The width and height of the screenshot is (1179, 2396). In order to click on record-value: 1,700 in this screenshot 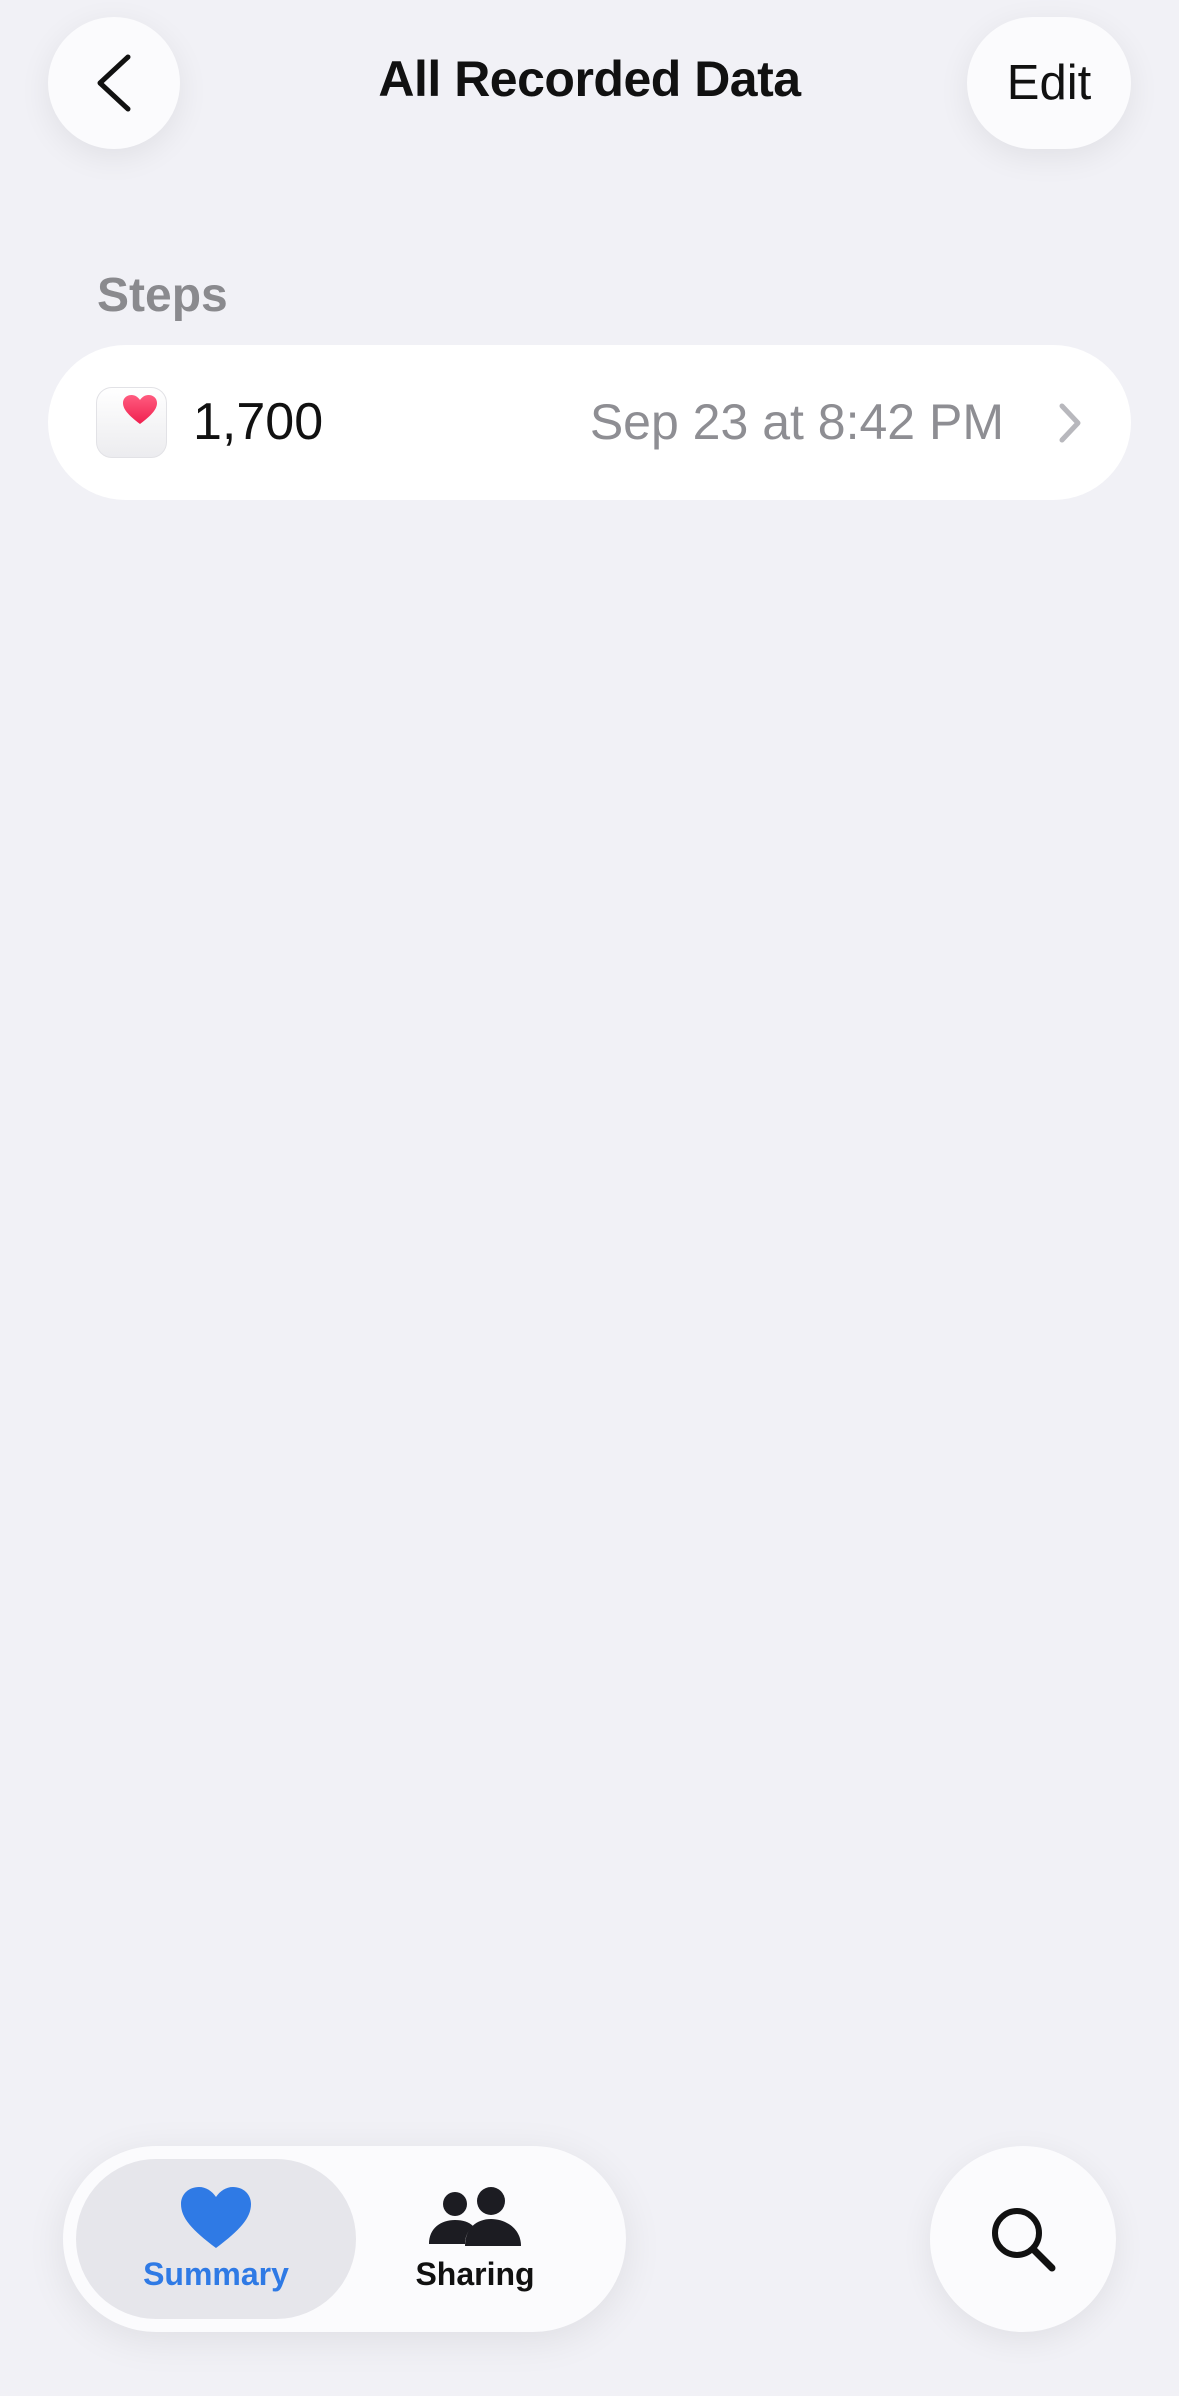, I will do `click(258, 422)`.